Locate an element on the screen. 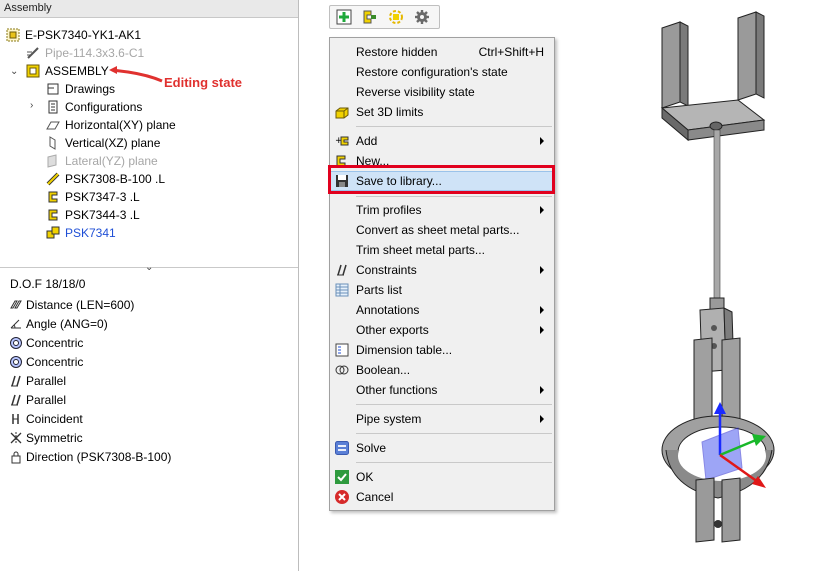 The width and height of the screenshot is (834, 571). menu-item-pipe-system: Pipe system is located at coordinates (442, 419).